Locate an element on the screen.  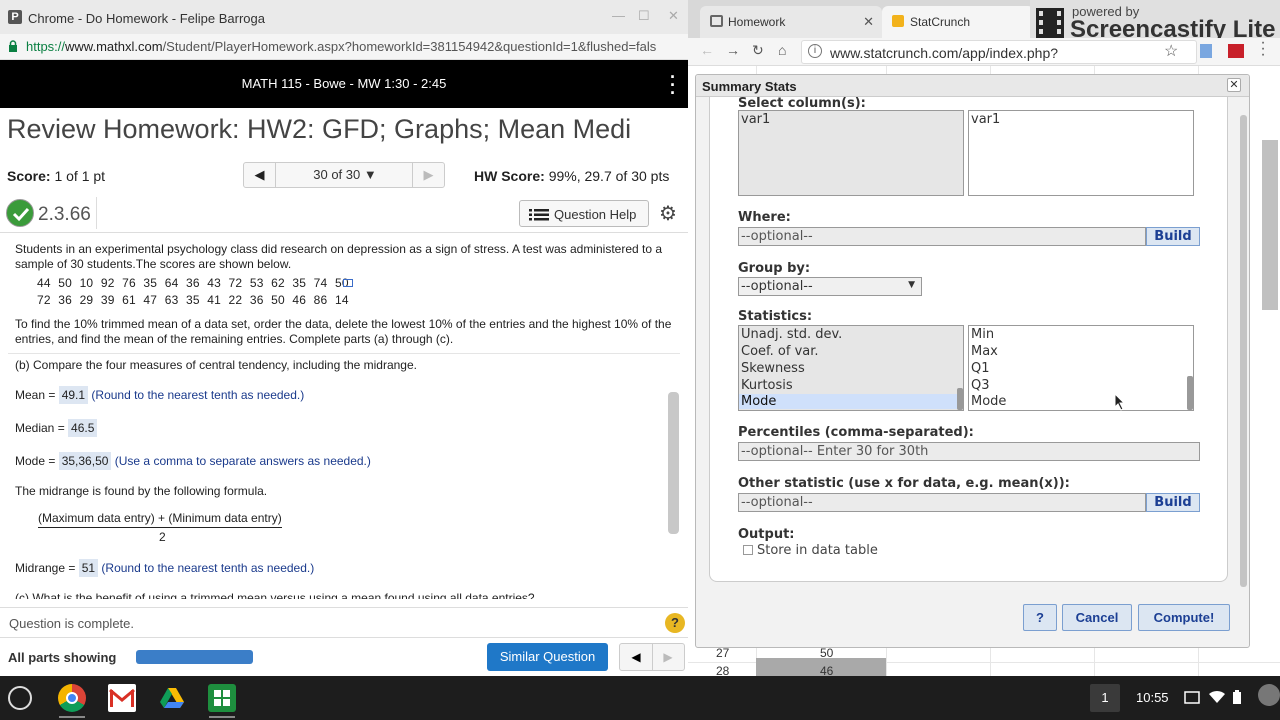
statistic-option: Skewness is located at coordinates (773, 368).